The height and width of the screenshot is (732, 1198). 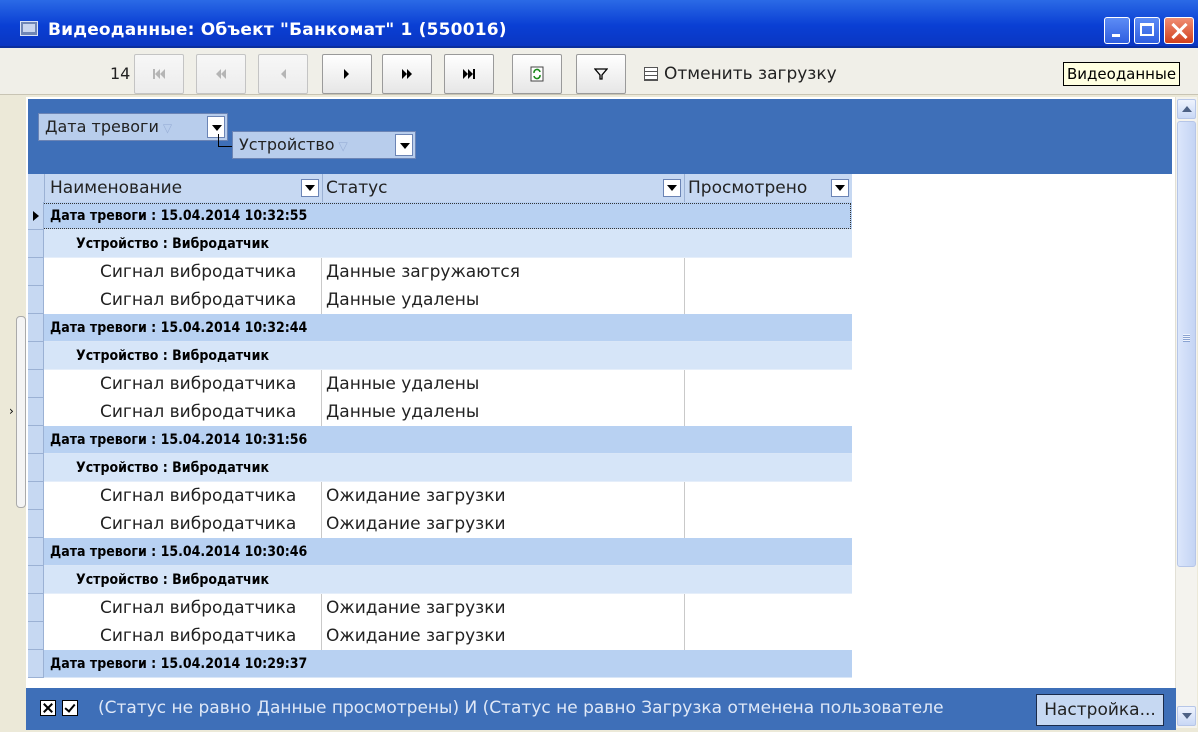 What do you see at coordinates (651, 74) in the screenshot?
I see `table-icon` at bounding box center [651, 74].